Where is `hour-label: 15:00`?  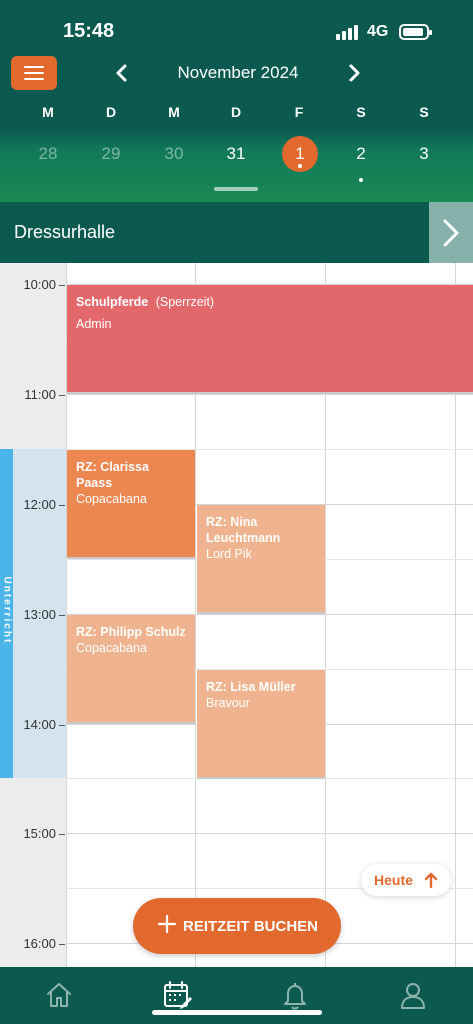 hour-label: 15:00 is located at coordinates (32, 833).